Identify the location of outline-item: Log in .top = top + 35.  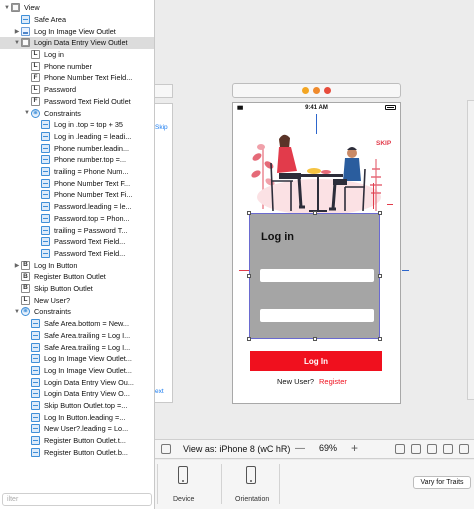
(77, 125).